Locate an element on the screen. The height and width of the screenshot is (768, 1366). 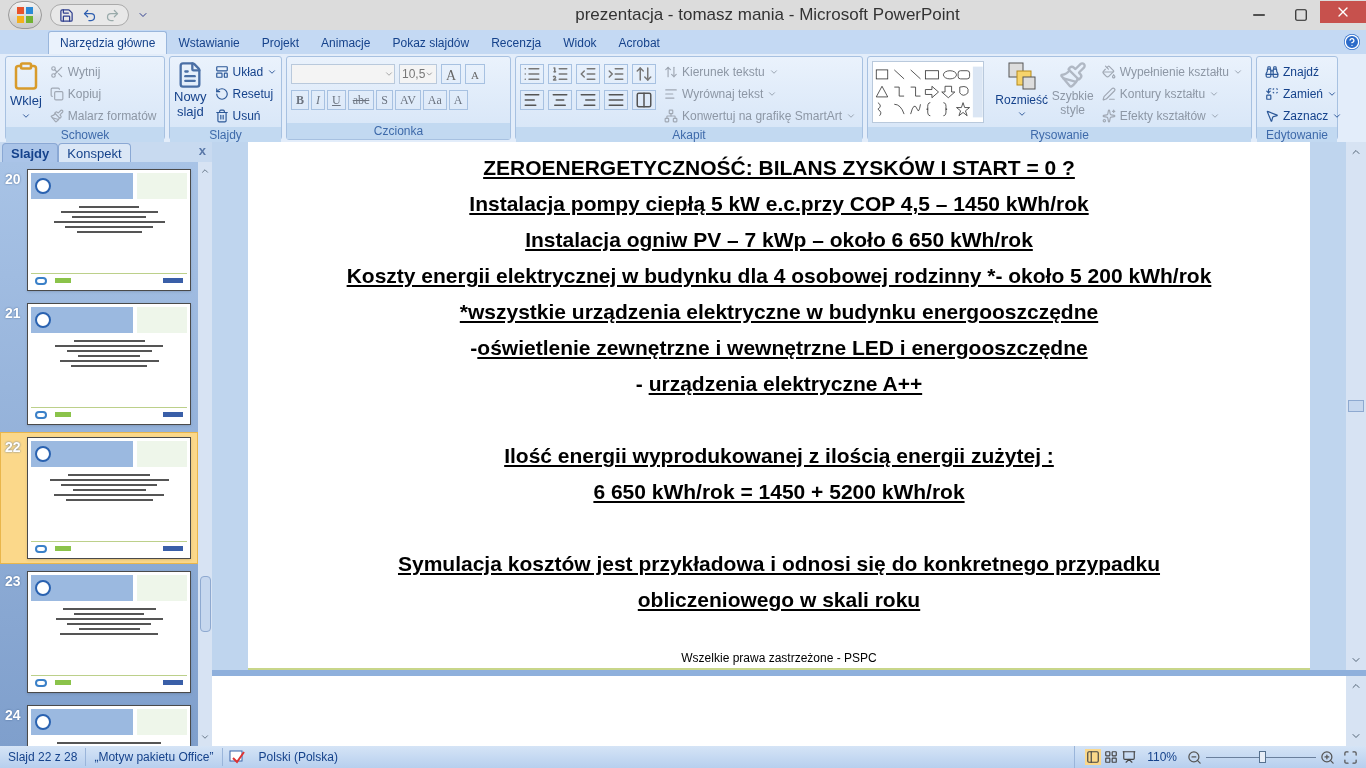
sorter-view-icon is located at coordinates (1111, 757).